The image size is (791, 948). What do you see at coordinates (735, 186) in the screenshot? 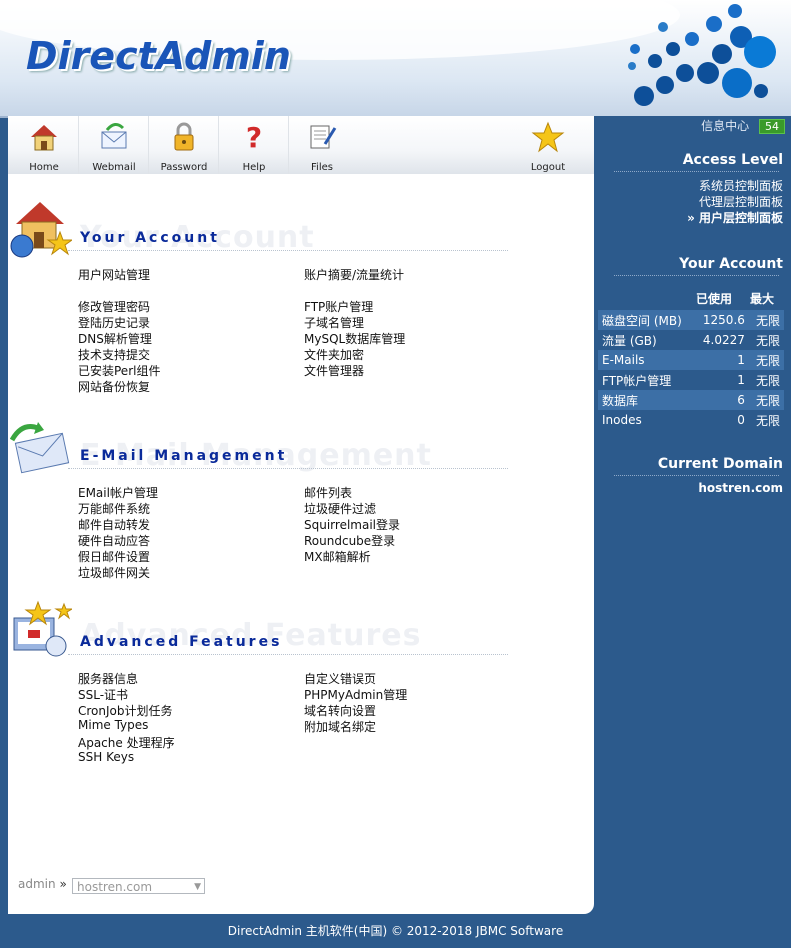
I see `admin-level-link: 系统员控制面板` at bounding box center [735, 186].